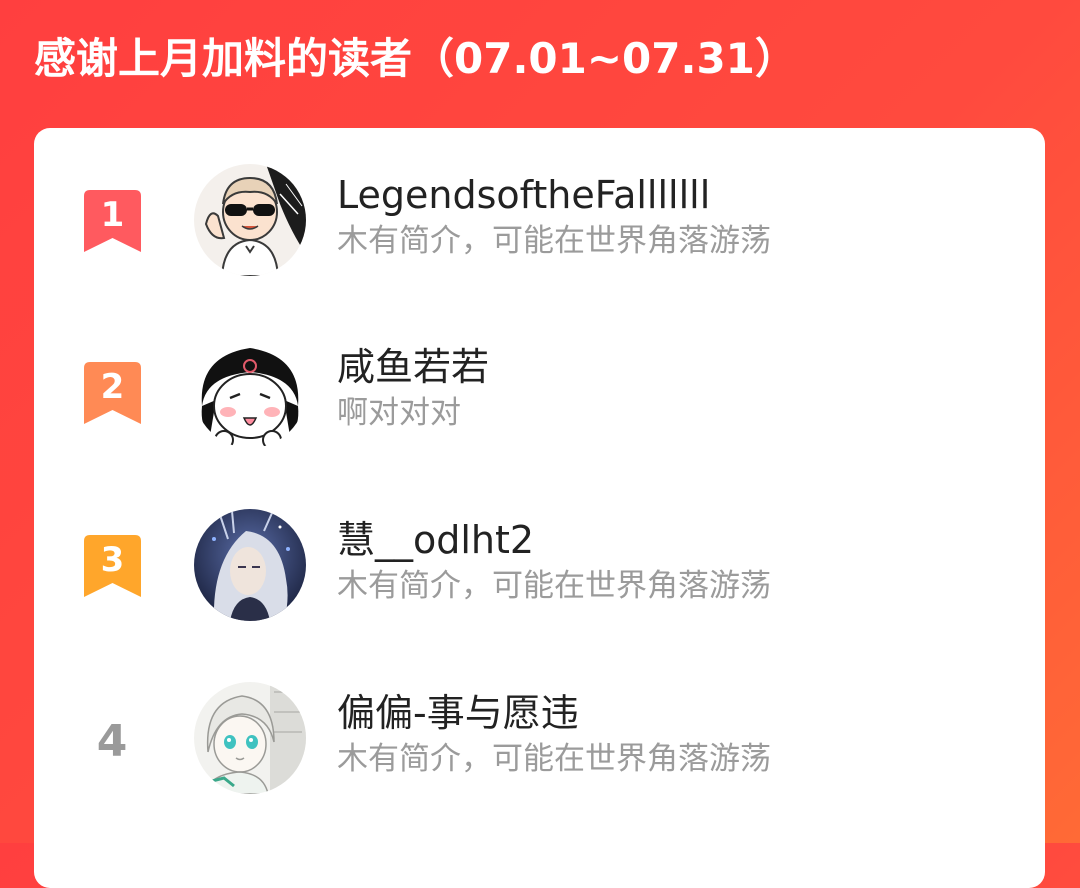 The height and width of the screenshot is (888, 1080). What do you see at coordinates (113, 387) in the screenshot?
I see `rank-number: 2` at bounding box center [113, 387].